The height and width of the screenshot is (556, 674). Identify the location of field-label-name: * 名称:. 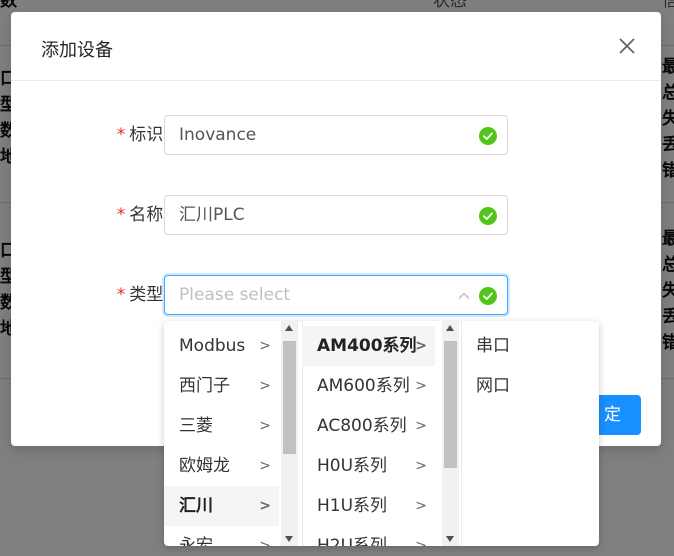
(143, 215).